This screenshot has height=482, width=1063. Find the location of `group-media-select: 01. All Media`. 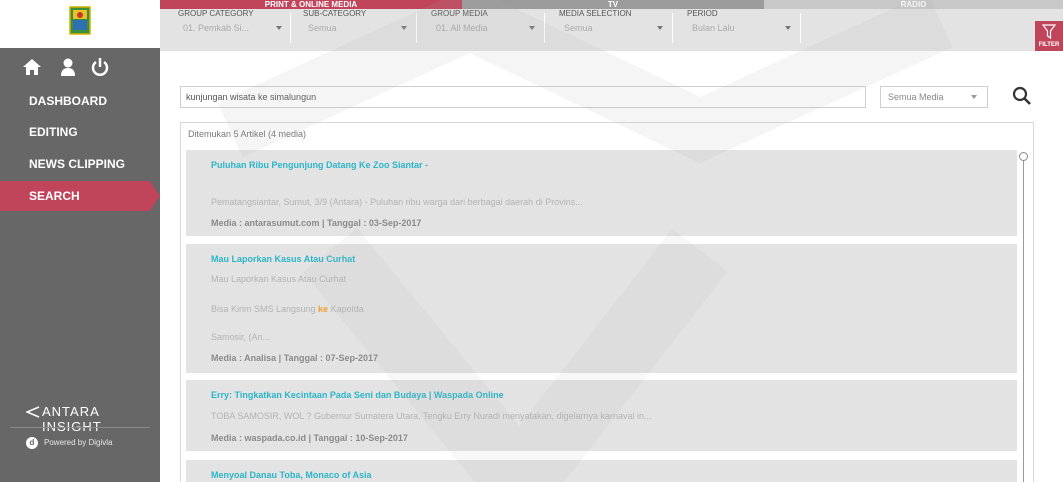

group-media-select: 01. All Media is located at coordinates (487, 28).